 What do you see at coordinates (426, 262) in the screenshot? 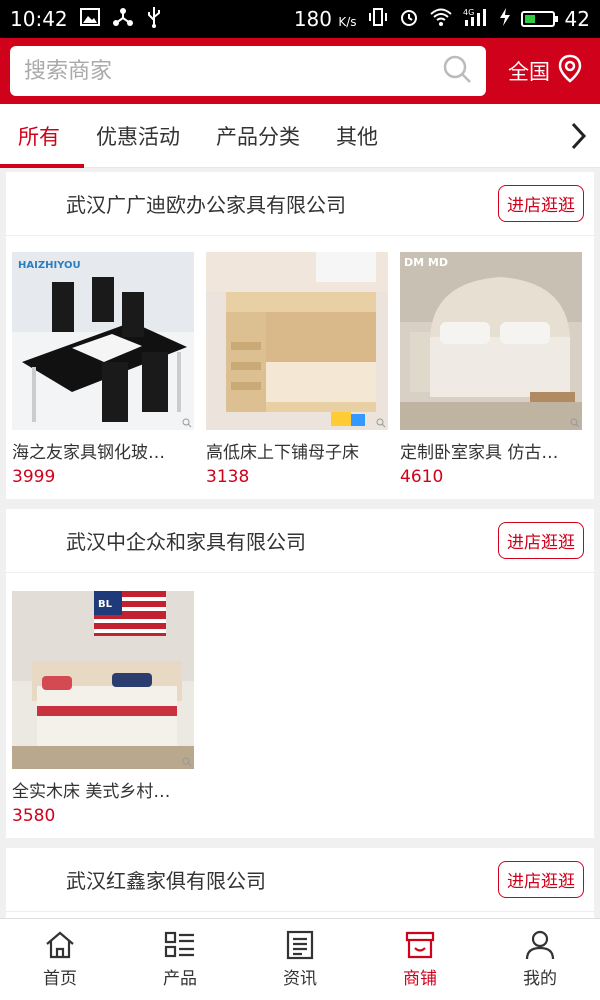
I see `svg-text: DM MD` at bounding box center [426, 262].